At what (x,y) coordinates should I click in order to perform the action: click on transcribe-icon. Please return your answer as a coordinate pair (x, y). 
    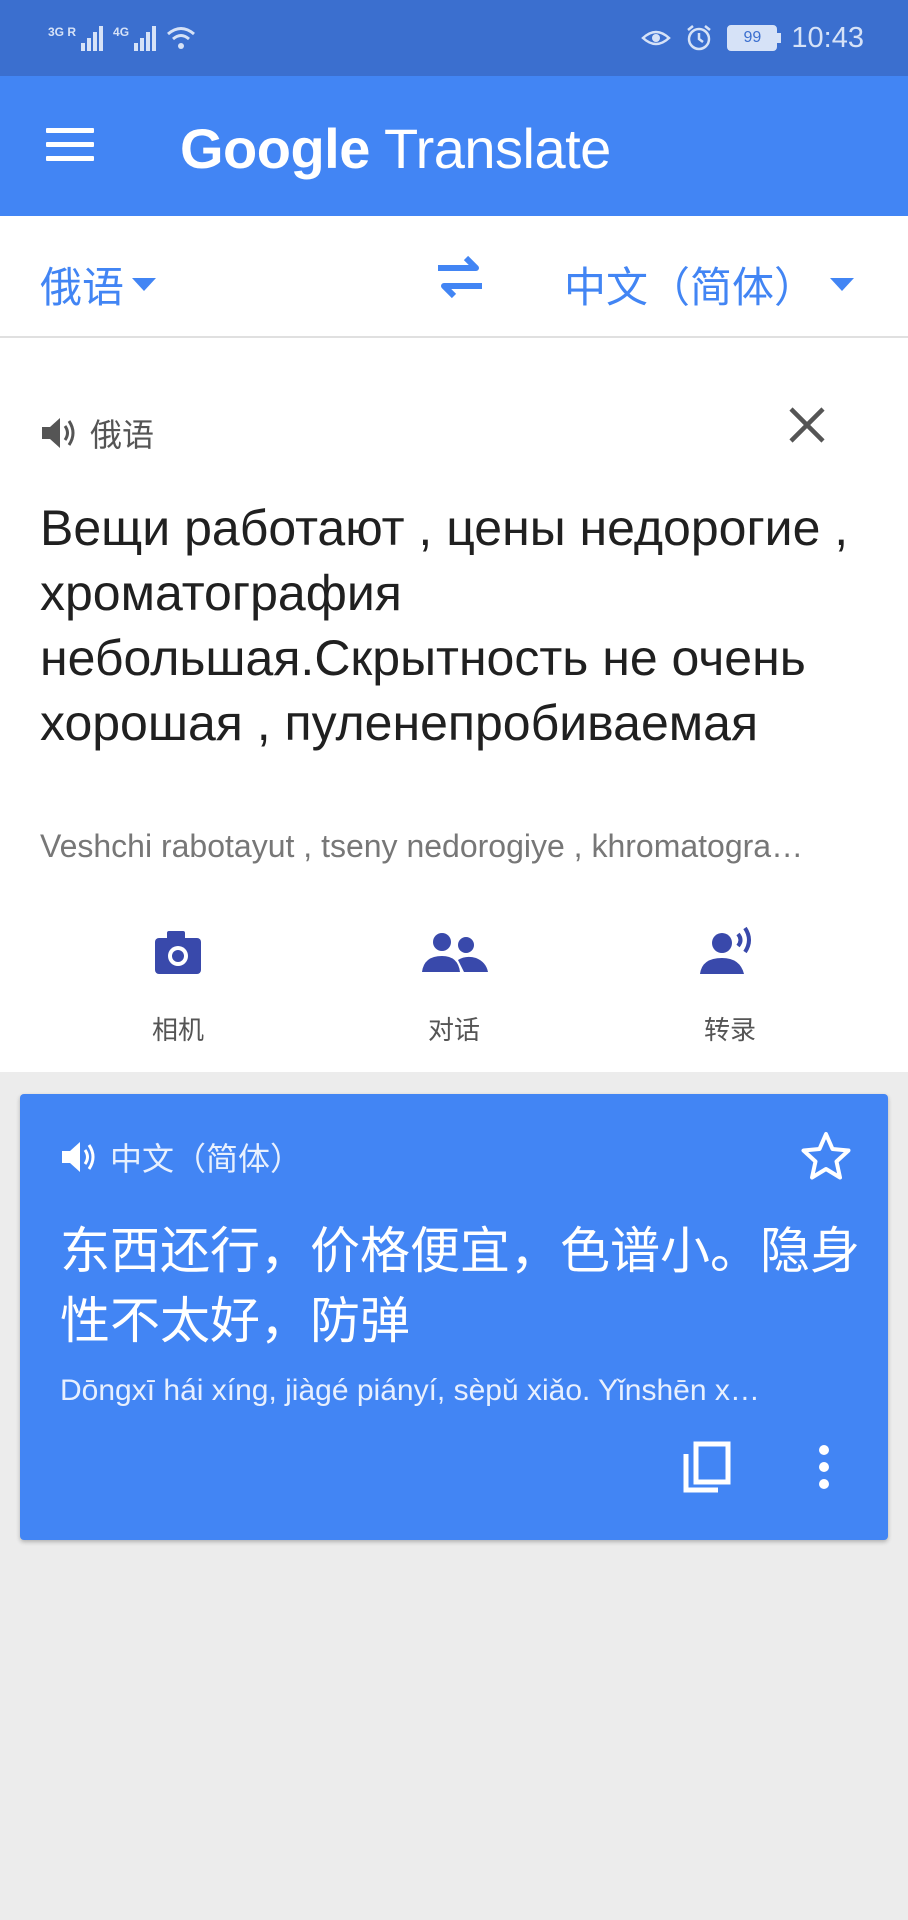
    Looking at the image, I should click on (725, 950).